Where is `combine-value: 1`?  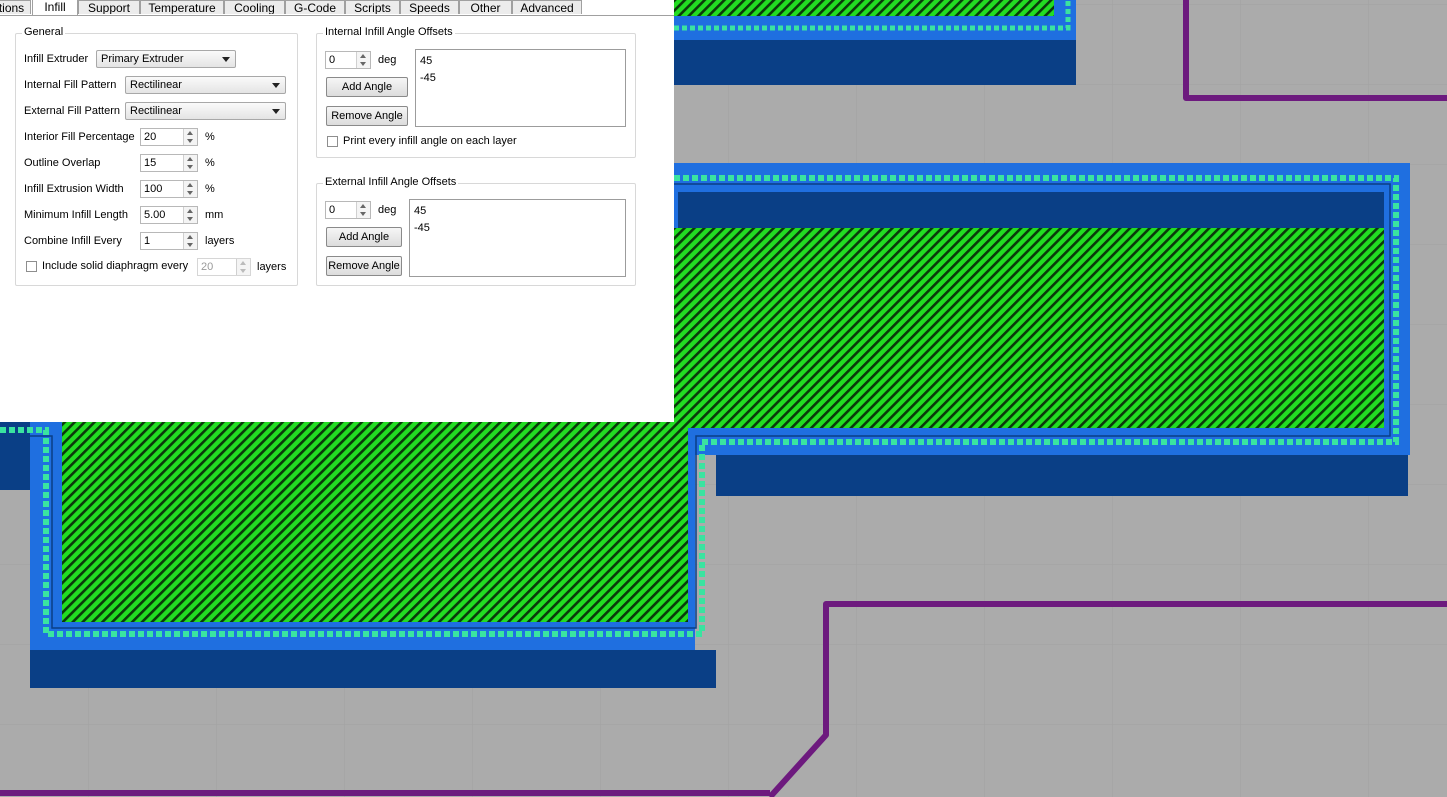 combine-value: 1 is located at coordinates (147, 241).